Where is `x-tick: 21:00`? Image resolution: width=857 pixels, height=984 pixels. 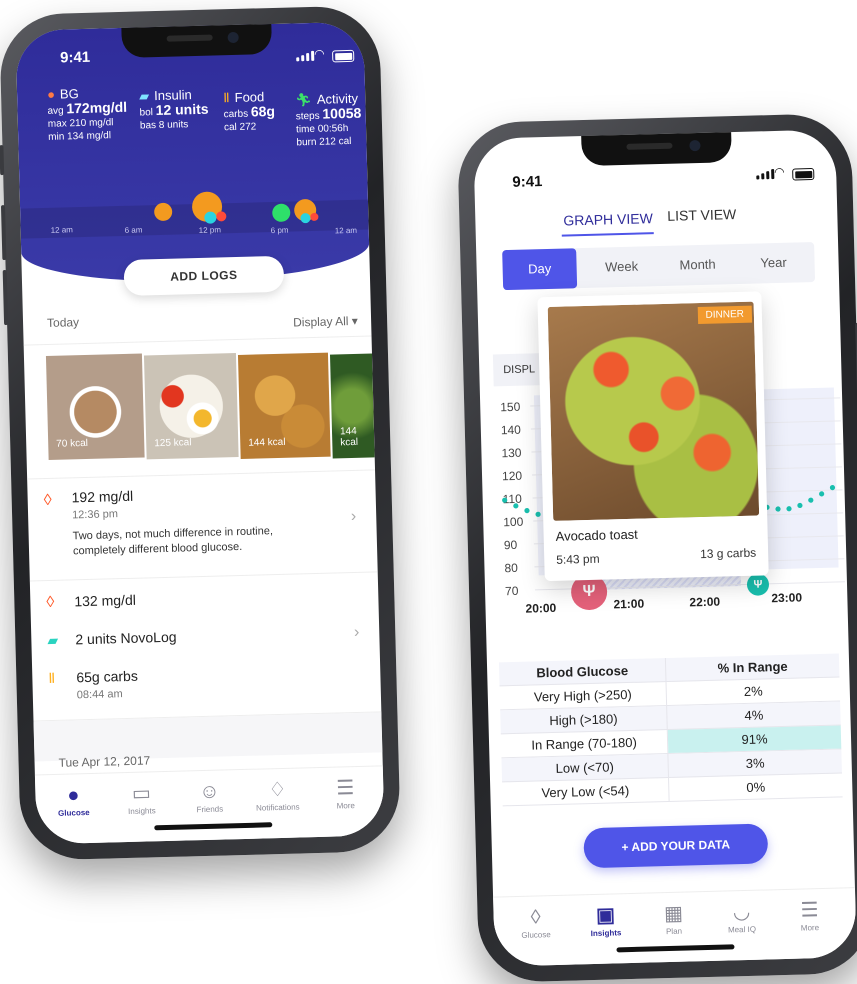
x-tick: 21:00 is located at coordinates (629, 604).